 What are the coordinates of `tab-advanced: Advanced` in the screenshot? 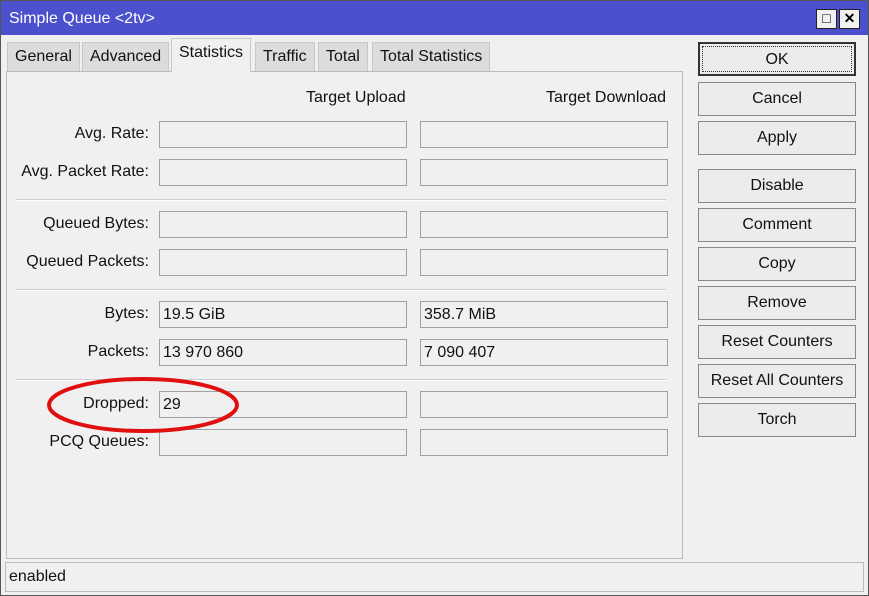 It's located at (126, 57).